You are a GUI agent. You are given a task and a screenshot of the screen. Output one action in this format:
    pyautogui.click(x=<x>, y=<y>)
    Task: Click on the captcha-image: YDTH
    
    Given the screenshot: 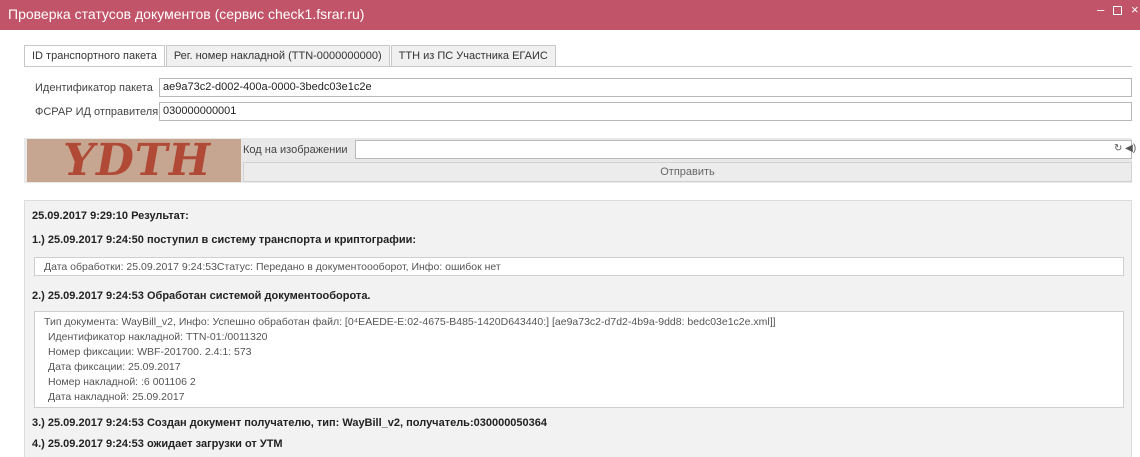 What is the action you would take?
    pyautogui.click(x=134, y=160)
    